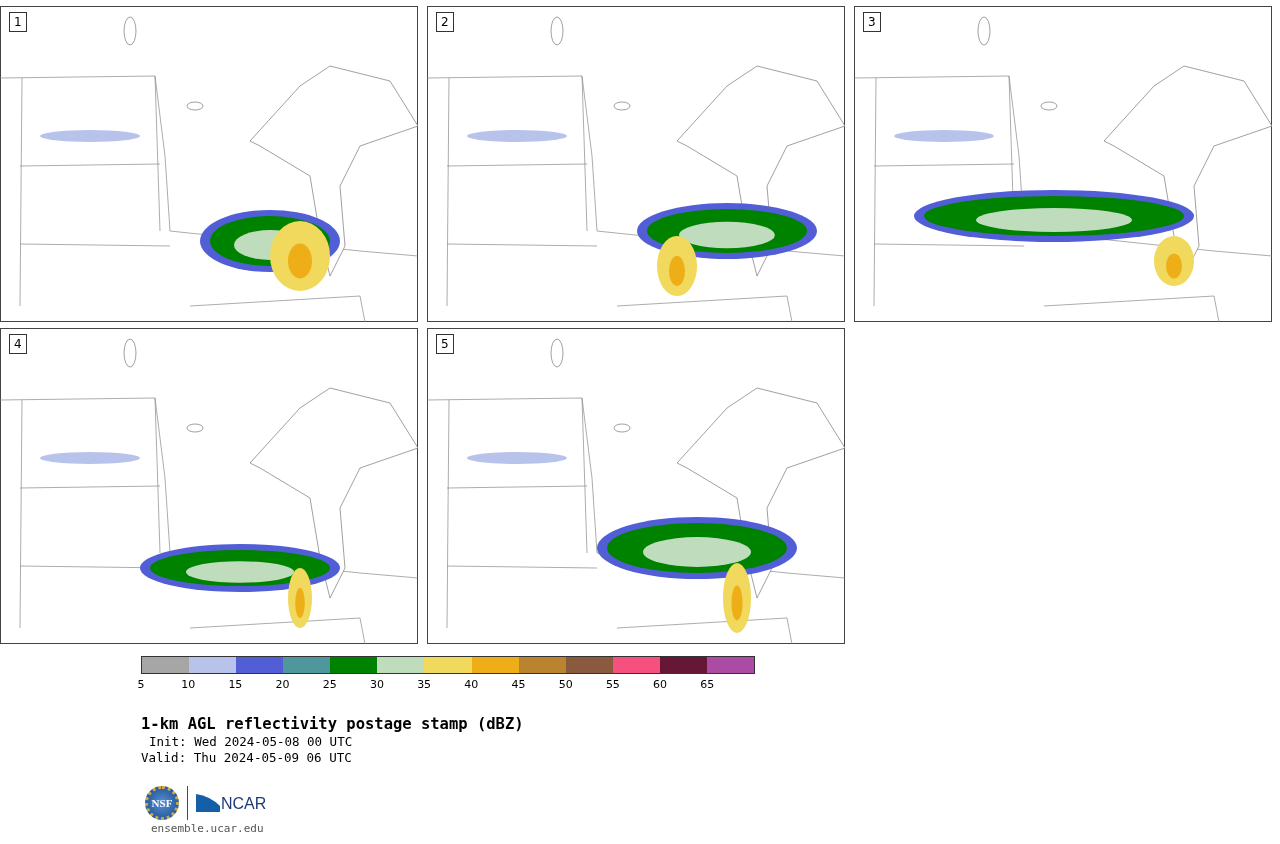 Image resolution: width=1280 pixels, height=844 pixels. Describe the element at coordinates (251, 742) in the screenshot. I see `init-time: Init: Wed 2024-05-08 00 UTC` at that location.